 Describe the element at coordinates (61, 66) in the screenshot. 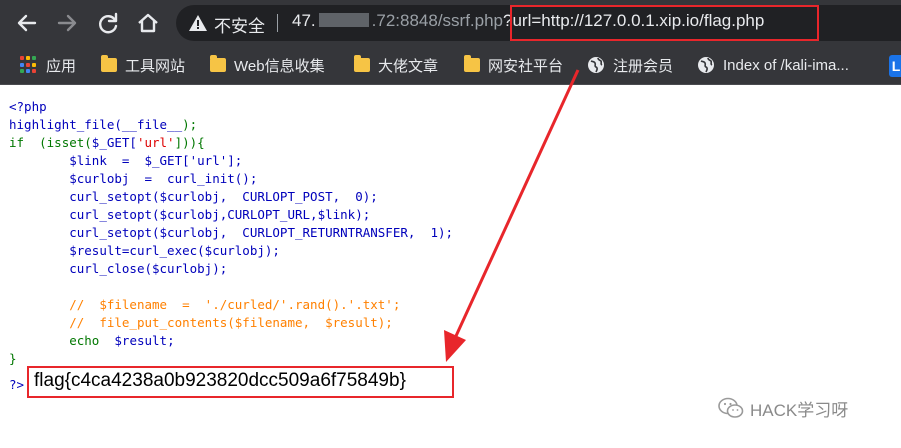

I see `bookmark-label: 应用` at that location.